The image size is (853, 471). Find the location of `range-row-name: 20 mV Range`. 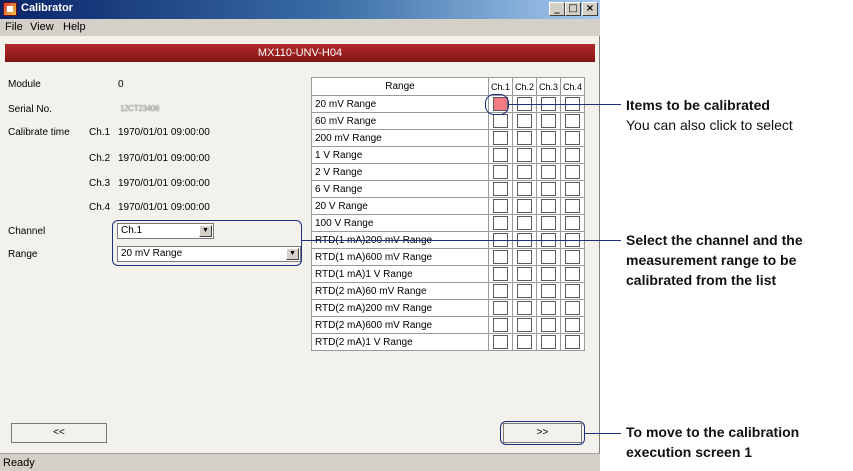

range-row-name: 20 mV Range is located at coordinates (400, 104).